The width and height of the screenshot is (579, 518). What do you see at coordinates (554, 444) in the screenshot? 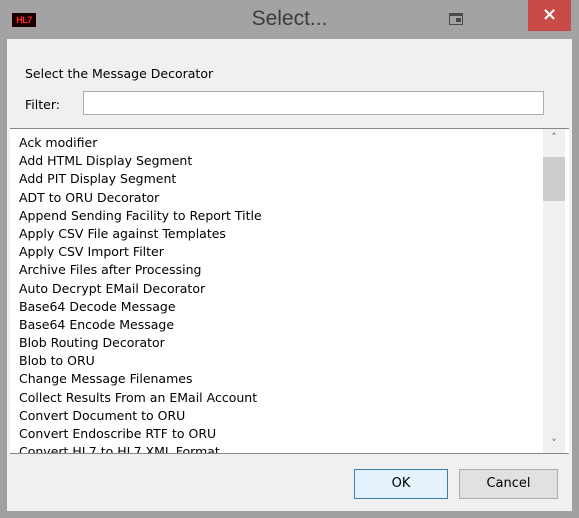
I see `scroll-down-arrow-icon: ˅` at bounding box center [554, 444].